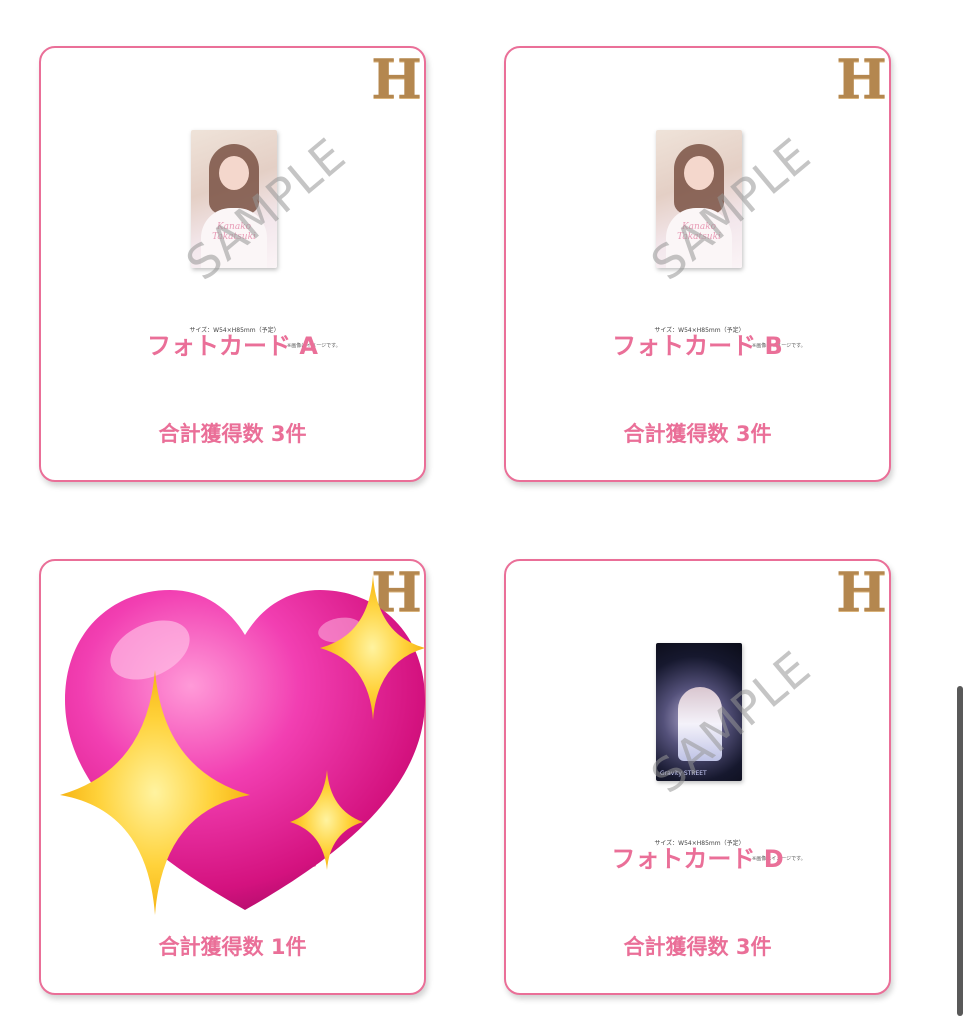  What do you see at coordinates (683, 773) in the screenshot?
I see `thumb-brand: Gravity STREET` at bounding box center [683, 773].